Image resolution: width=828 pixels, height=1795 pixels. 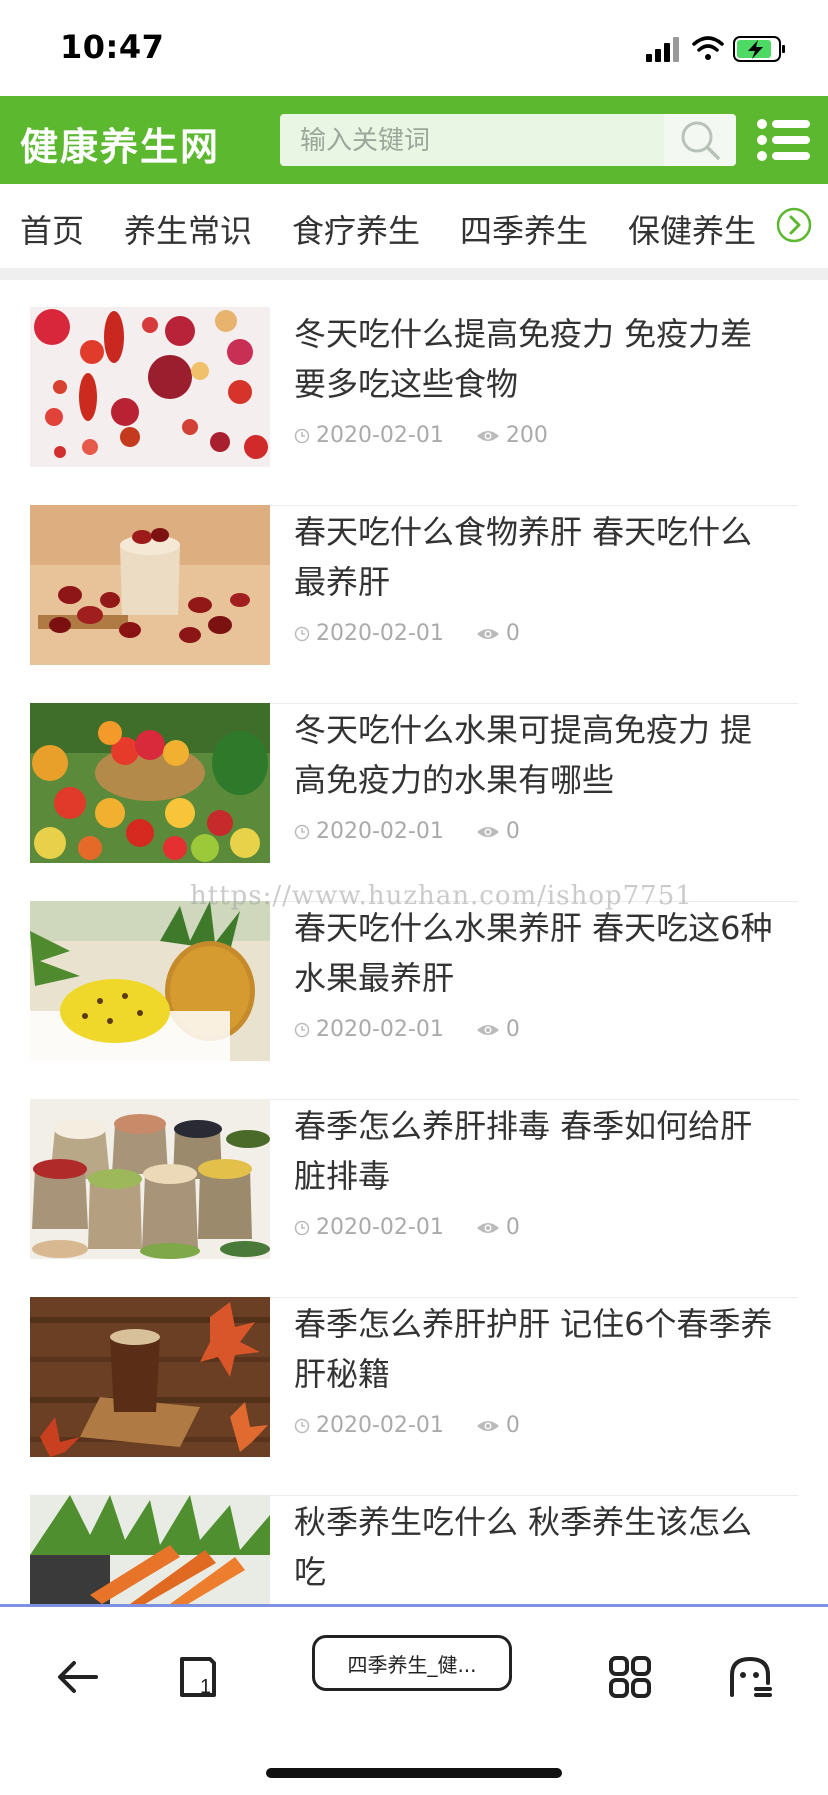 I want to click on search-box, so click(x=508, y=141).